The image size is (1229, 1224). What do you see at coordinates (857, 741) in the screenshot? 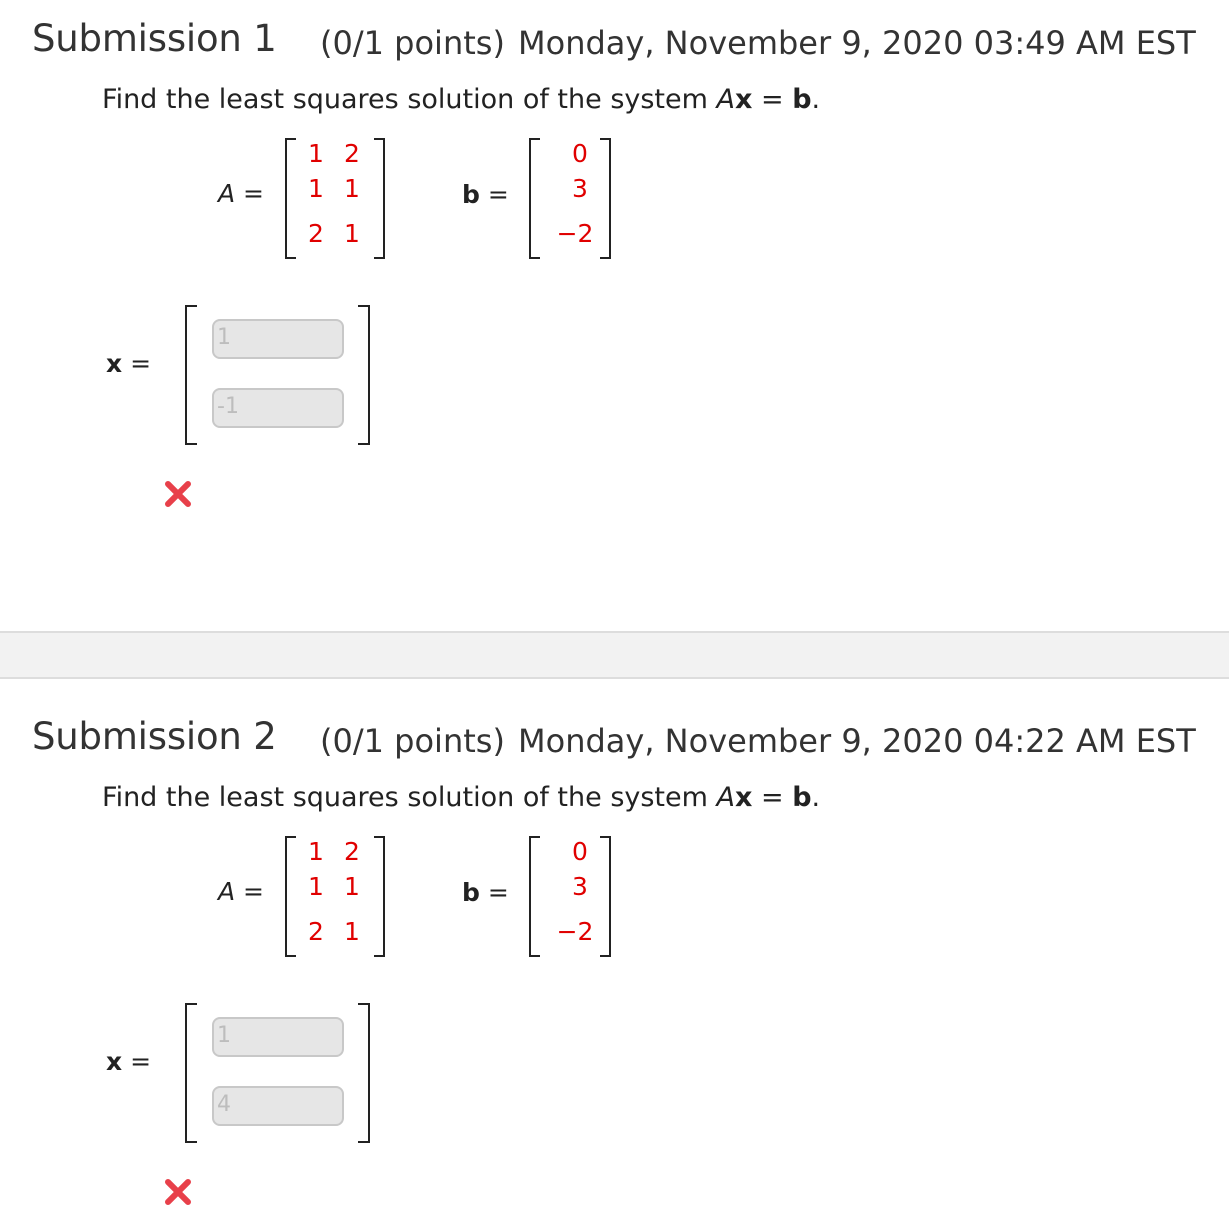
I see `submission-timestamp: Monday, November 9, 2020 04:22 AM EST` at bounding box center [857, 741].